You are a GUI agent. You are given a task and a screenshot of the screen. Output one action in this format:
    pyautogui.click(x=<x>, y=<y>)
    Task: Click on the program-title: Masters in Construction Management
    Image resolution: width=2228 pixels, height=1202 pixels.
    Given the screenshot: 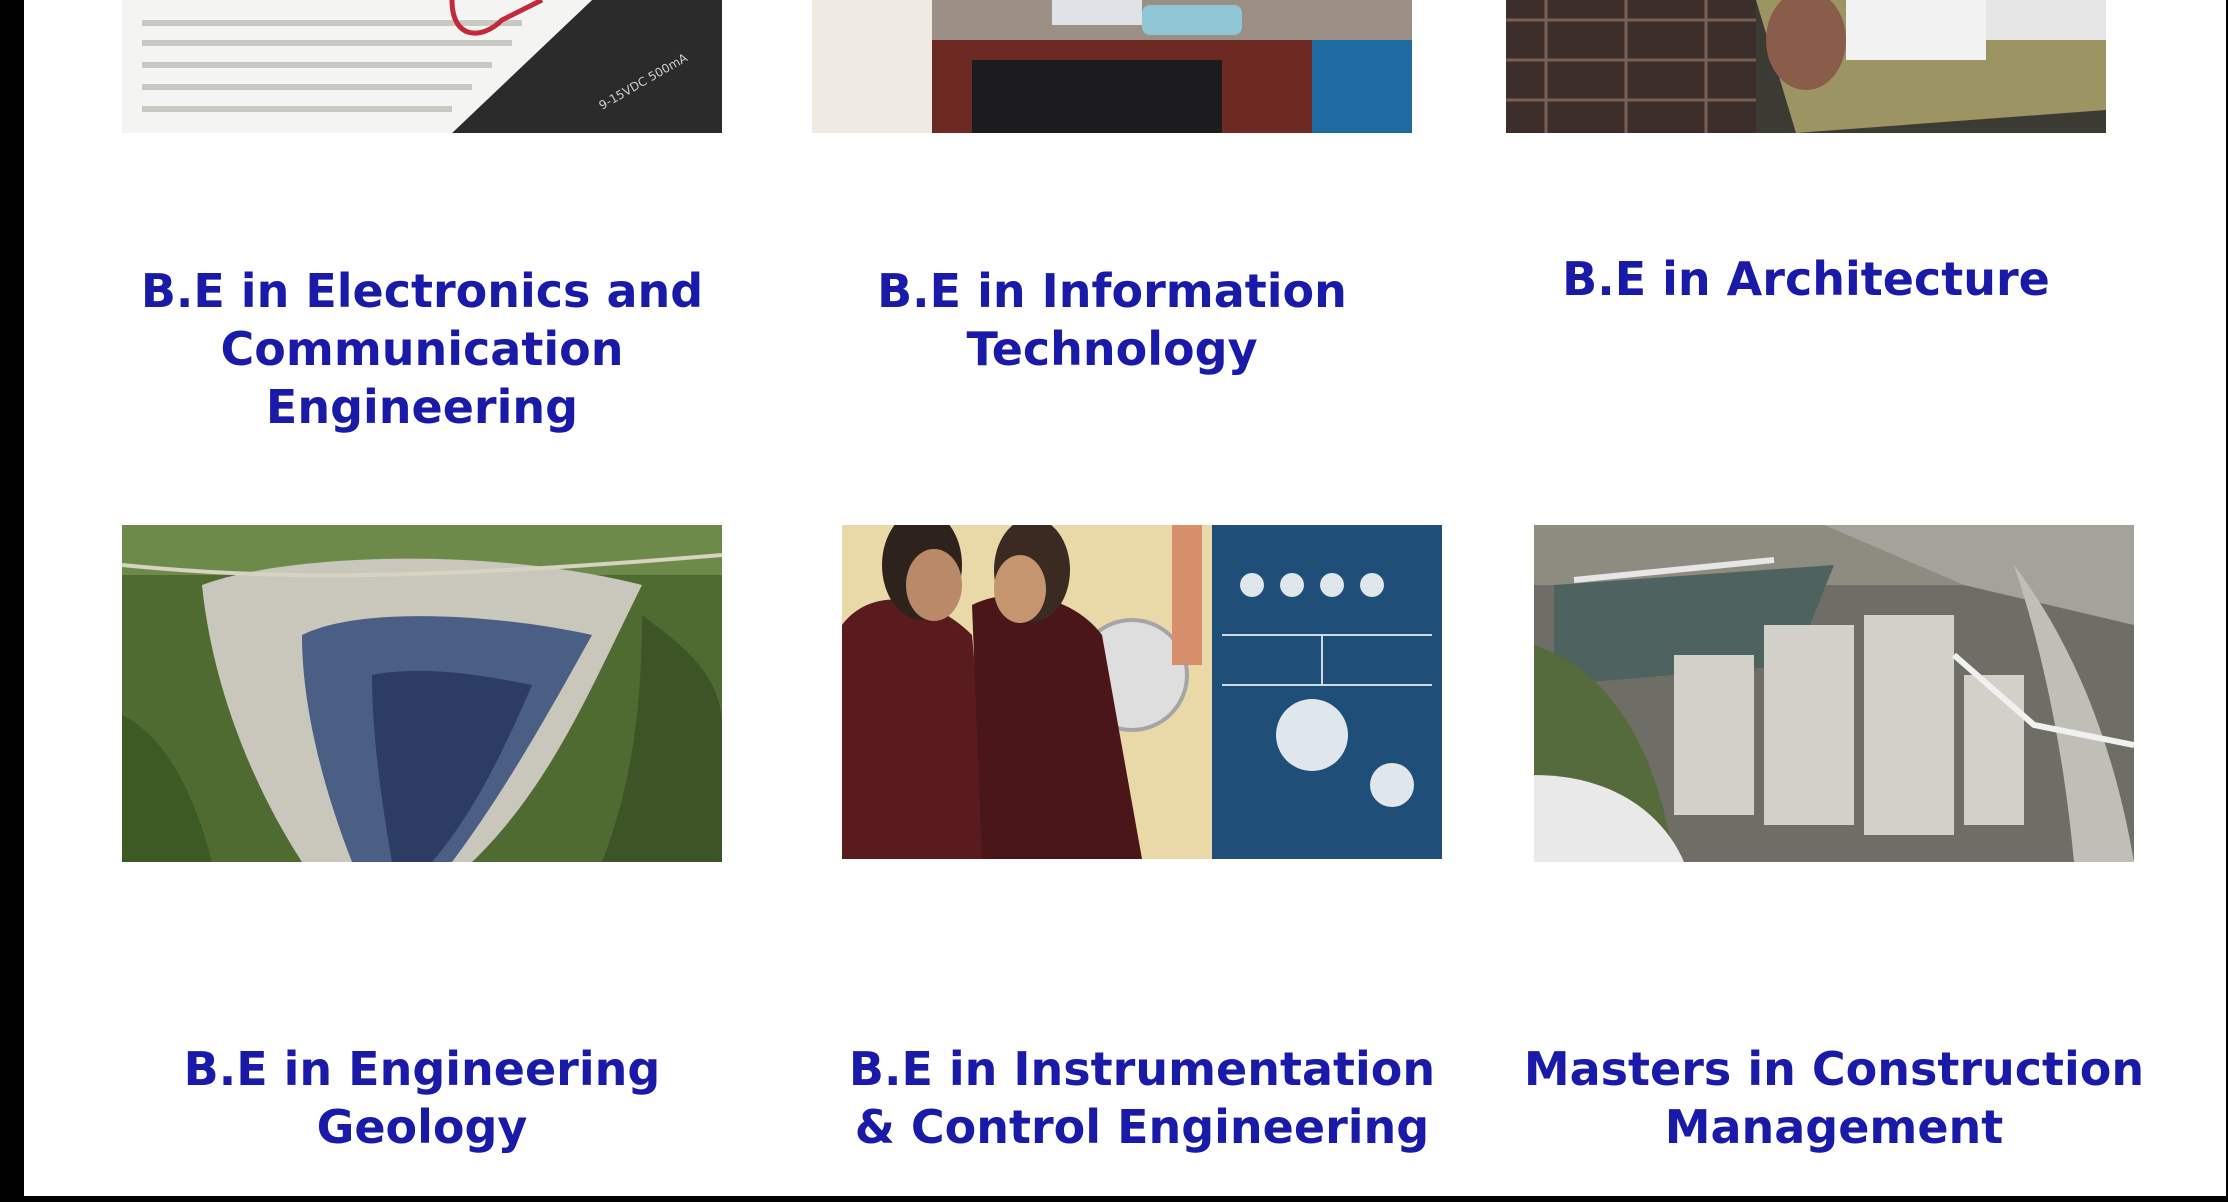 What is the action you would take?
    pyautogui.click(x=1834, y=1098)
    